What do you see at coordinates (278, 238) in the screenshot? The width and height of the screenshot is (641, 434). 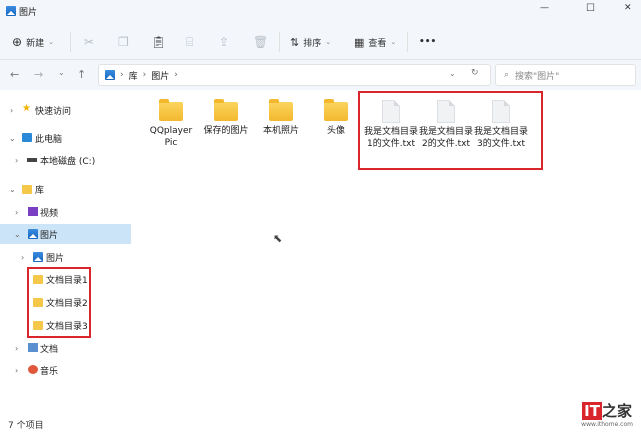 I see `mouse-cursor-icon: ⬉` at bounding box center [278, 238].